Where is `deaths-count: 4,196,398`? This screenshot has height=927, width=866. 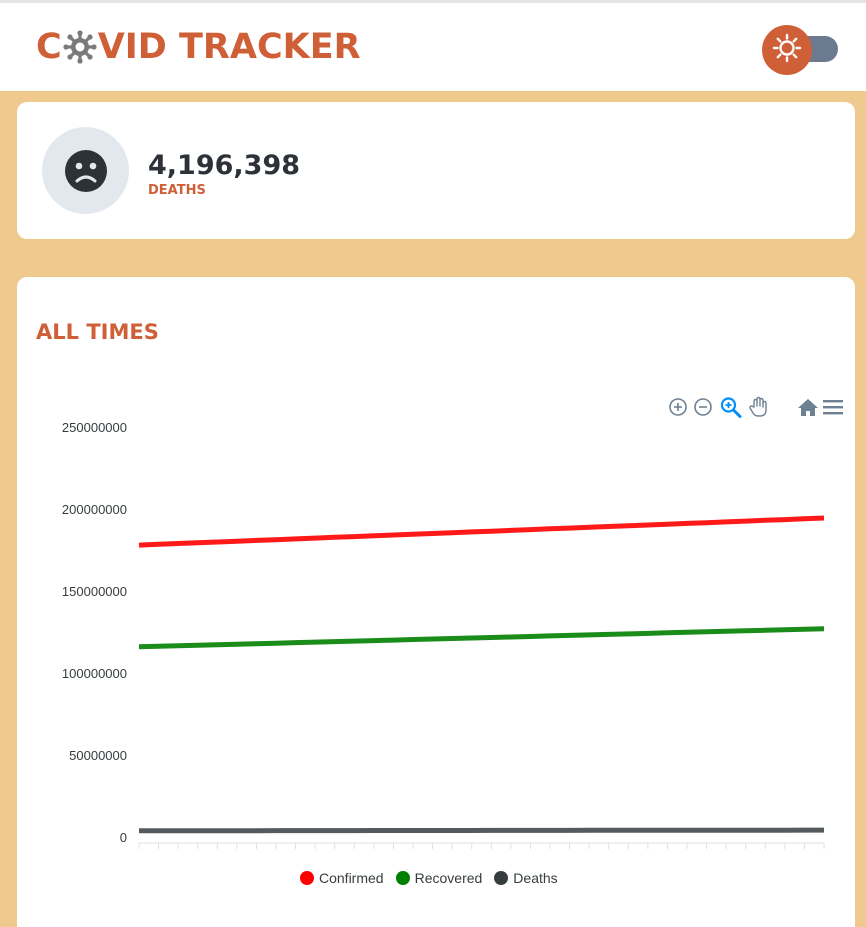 deaths-count: 4,196,398 is located at coordinates (224, 165).